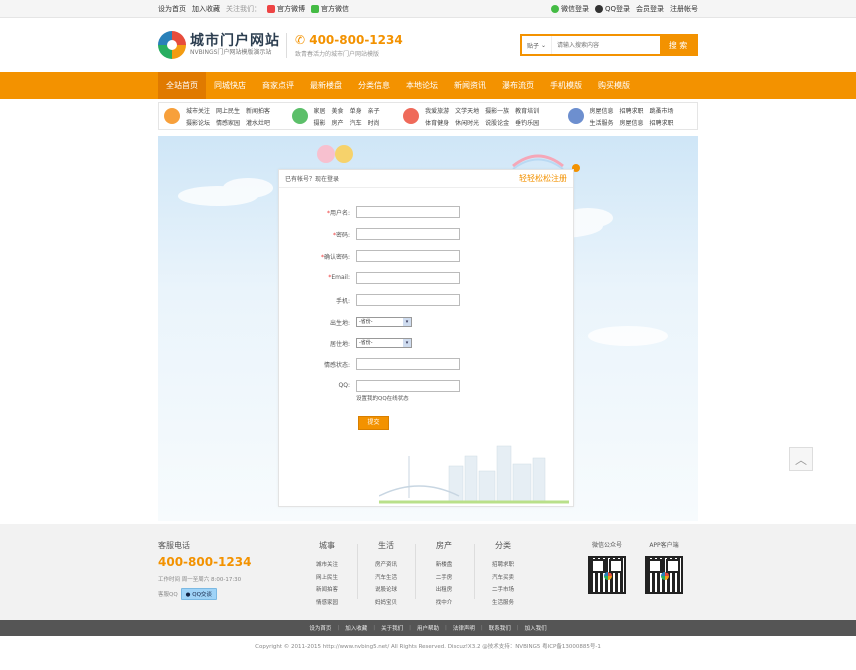  Describe the element at coordinates (384, 343) in the screenshot. I see `residence-select: -省份- ▾` at that location.